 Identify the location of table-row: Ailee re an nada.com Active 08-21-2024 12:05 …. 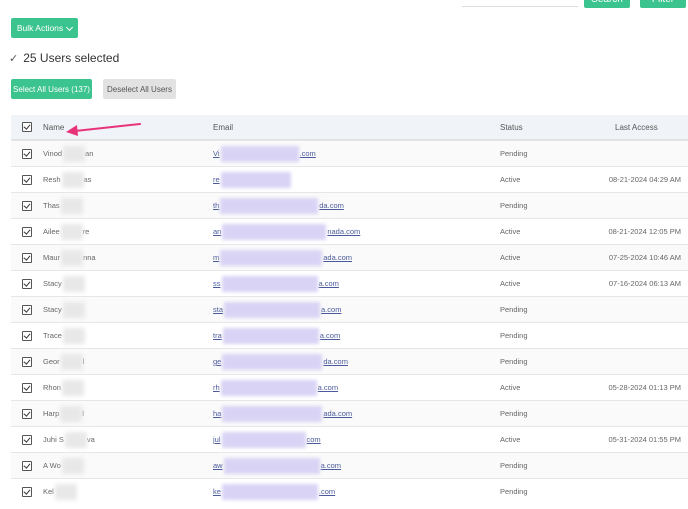
(349, 231).